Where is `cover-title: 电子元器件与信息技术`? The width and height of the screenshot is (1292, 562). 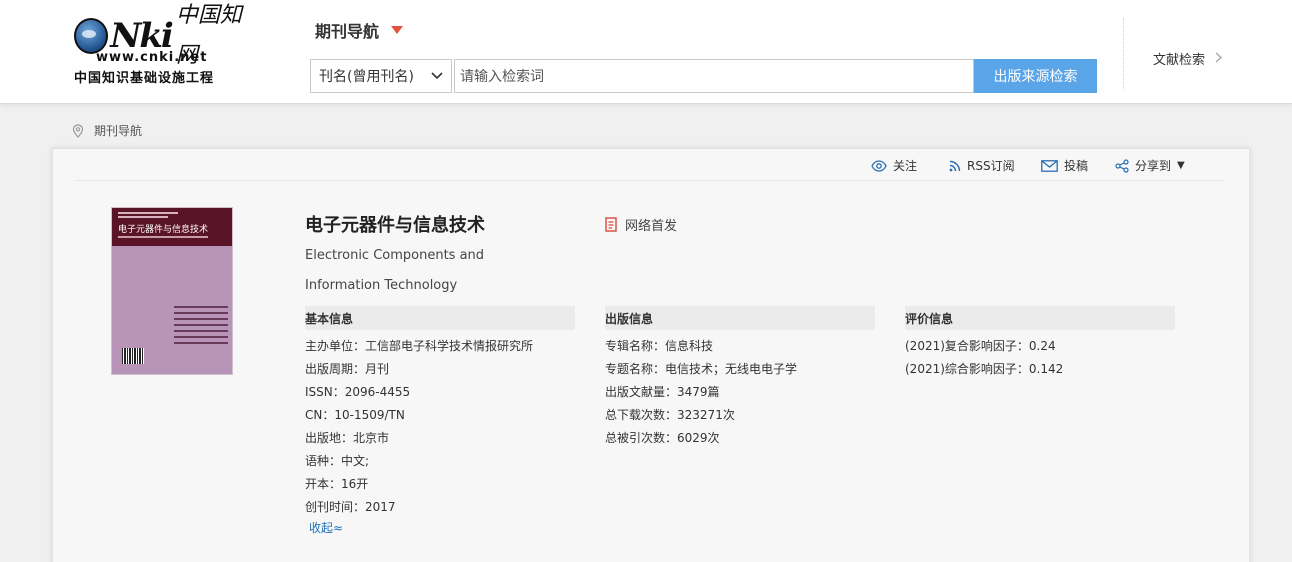 cover-title: 电子元器件与信息技术 is located at coordinates (163, 230).